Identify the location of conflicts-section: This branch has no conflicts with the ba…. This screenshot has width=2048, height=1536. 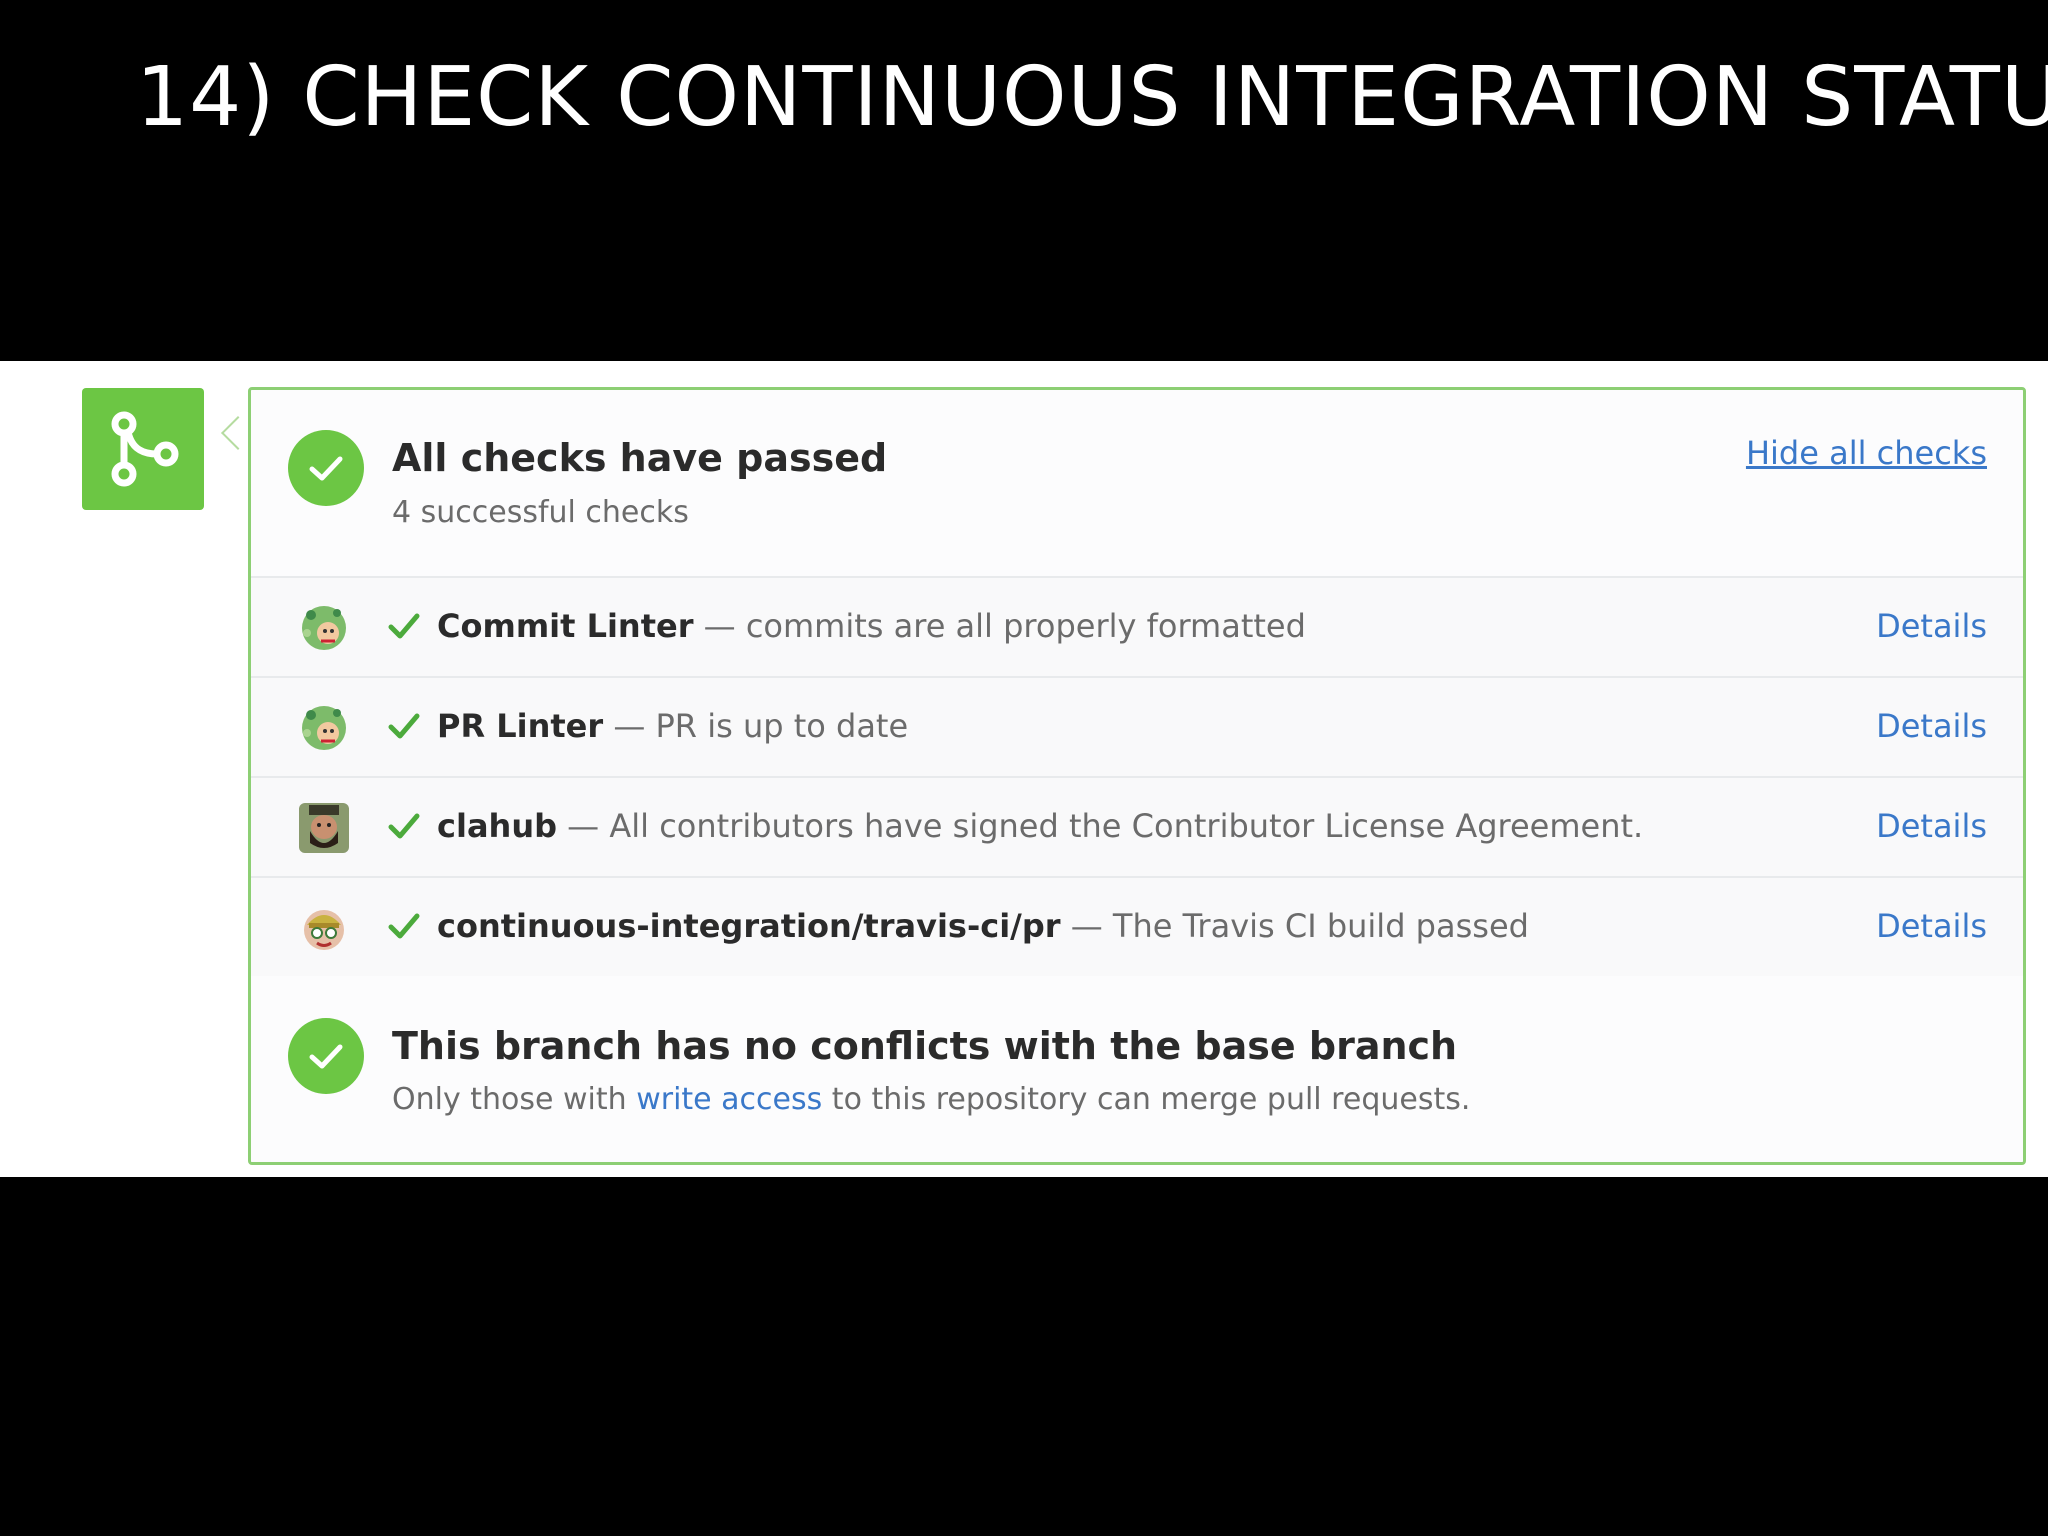
(1137, 1069).